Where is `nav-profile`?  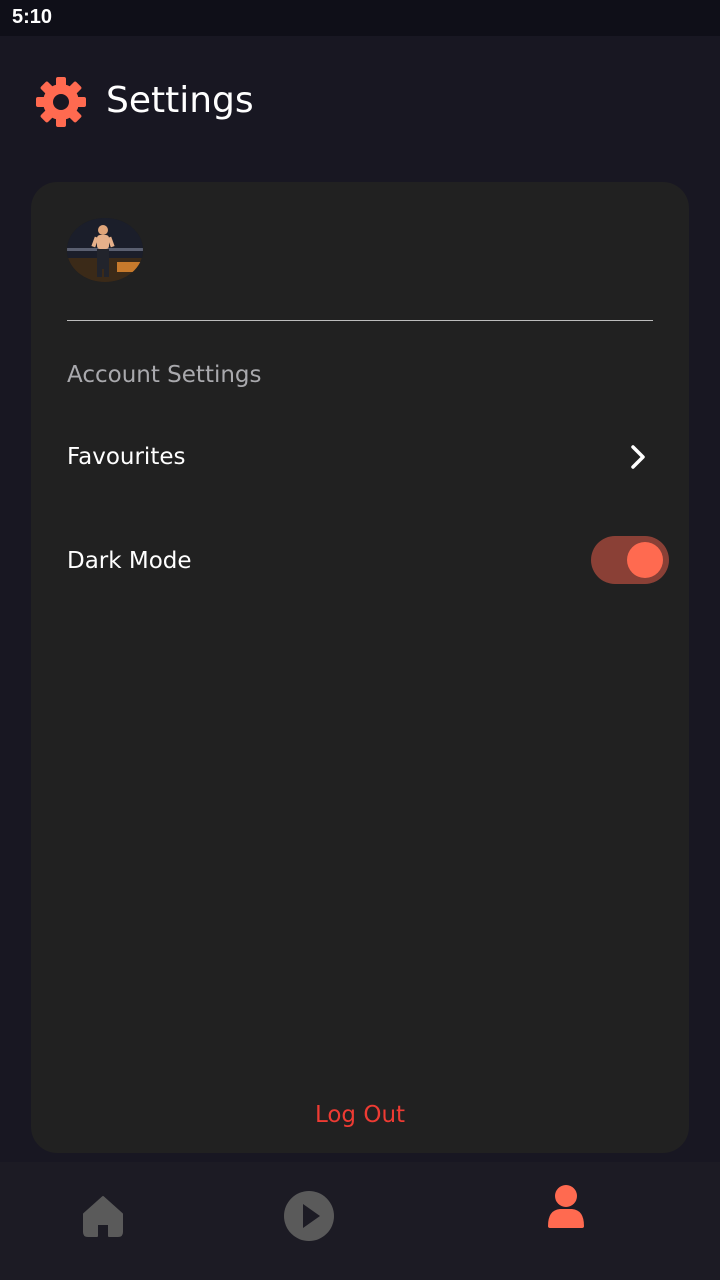 nav-profile is located at coordinates (566, 1221).